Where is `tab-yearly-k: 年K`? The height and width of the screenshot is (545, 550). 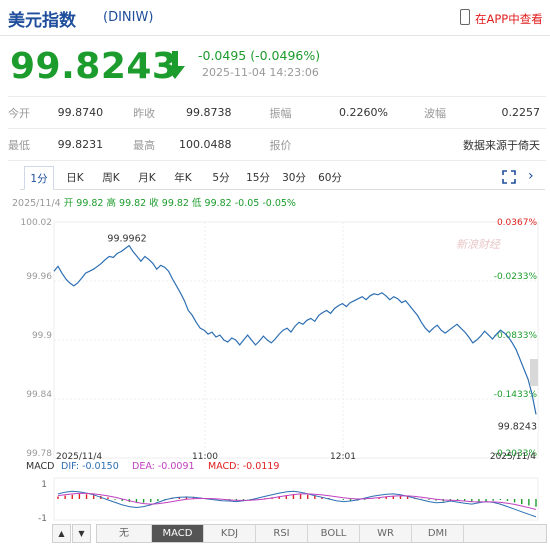
tab-yearly-k: 年K is located at coordinates (183, 178).